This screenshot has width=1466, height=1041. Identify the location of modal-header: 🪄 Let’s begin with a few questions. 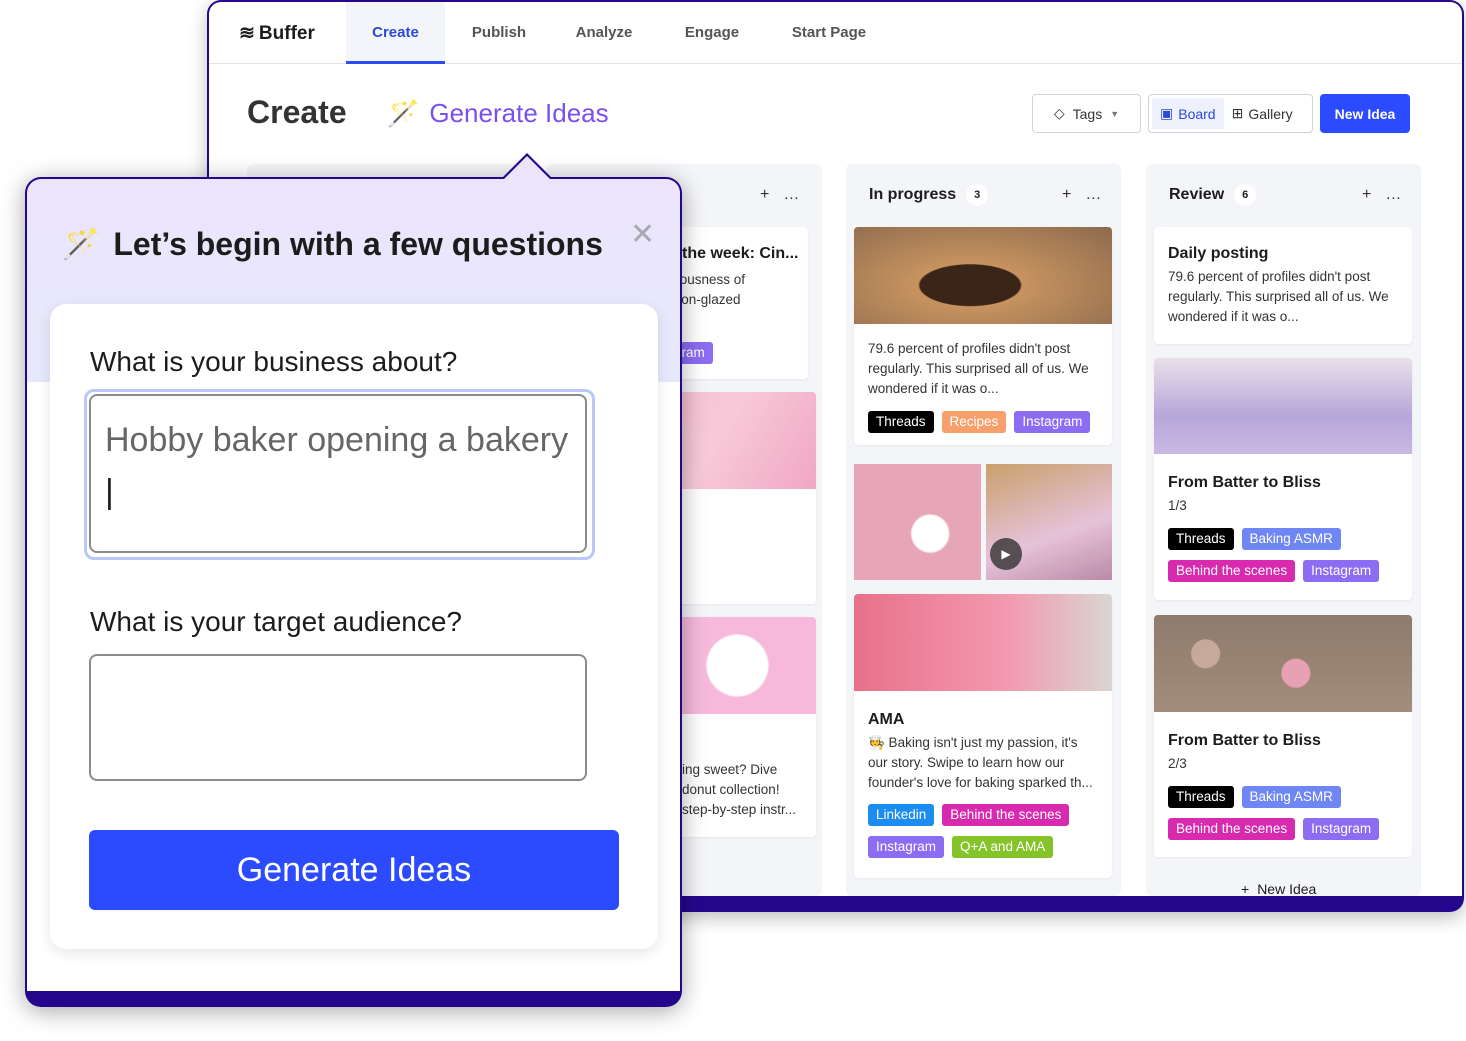
(332, 244).